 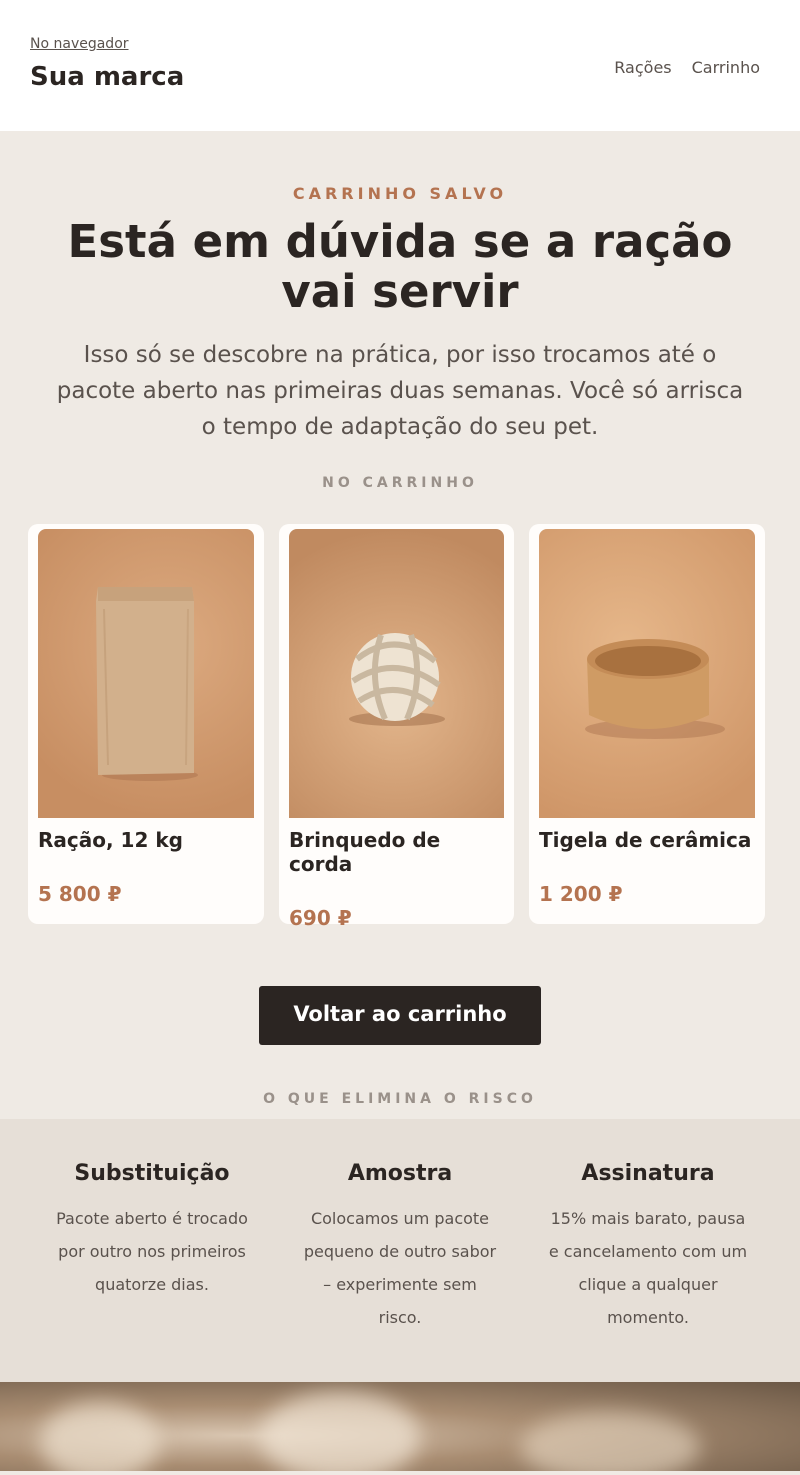 I want to click on footer-photo, so click(x=400, y=1426).